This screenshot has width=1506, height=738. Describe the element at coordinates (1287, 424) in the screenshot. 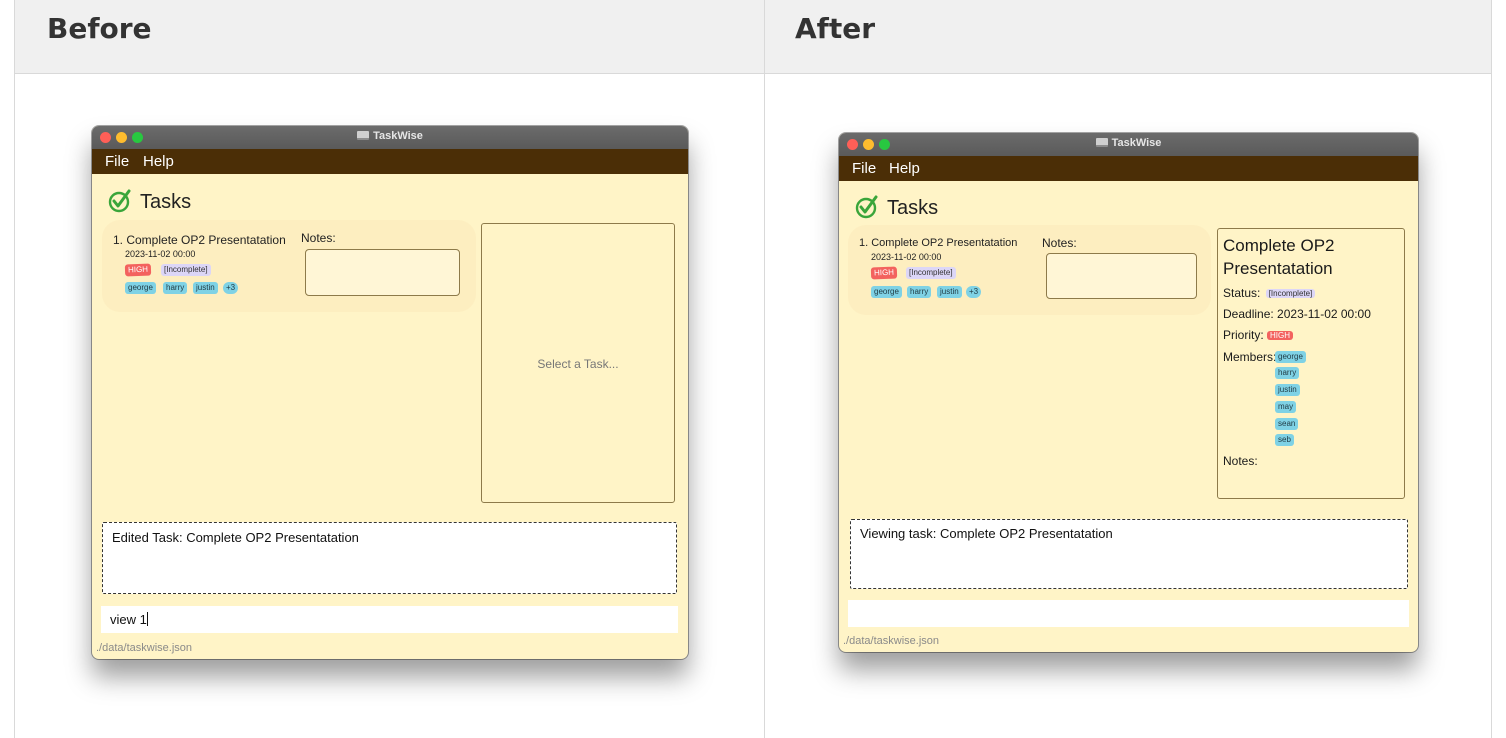

I see `detail-member-tag: sean` at that location.